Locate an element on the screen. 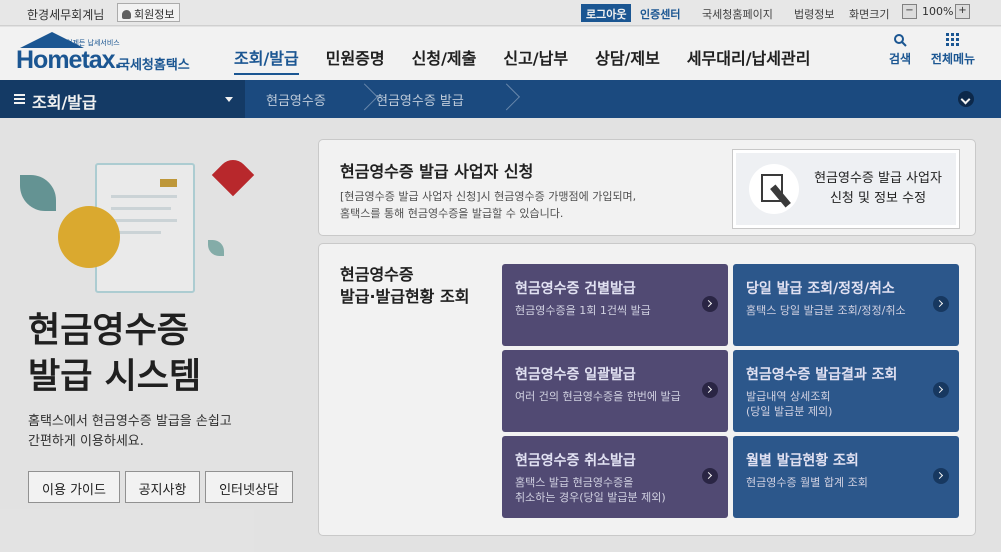 This screenshot has width=1001, height=552. logo-text: Hometax. is located at coordinates (69, 60).